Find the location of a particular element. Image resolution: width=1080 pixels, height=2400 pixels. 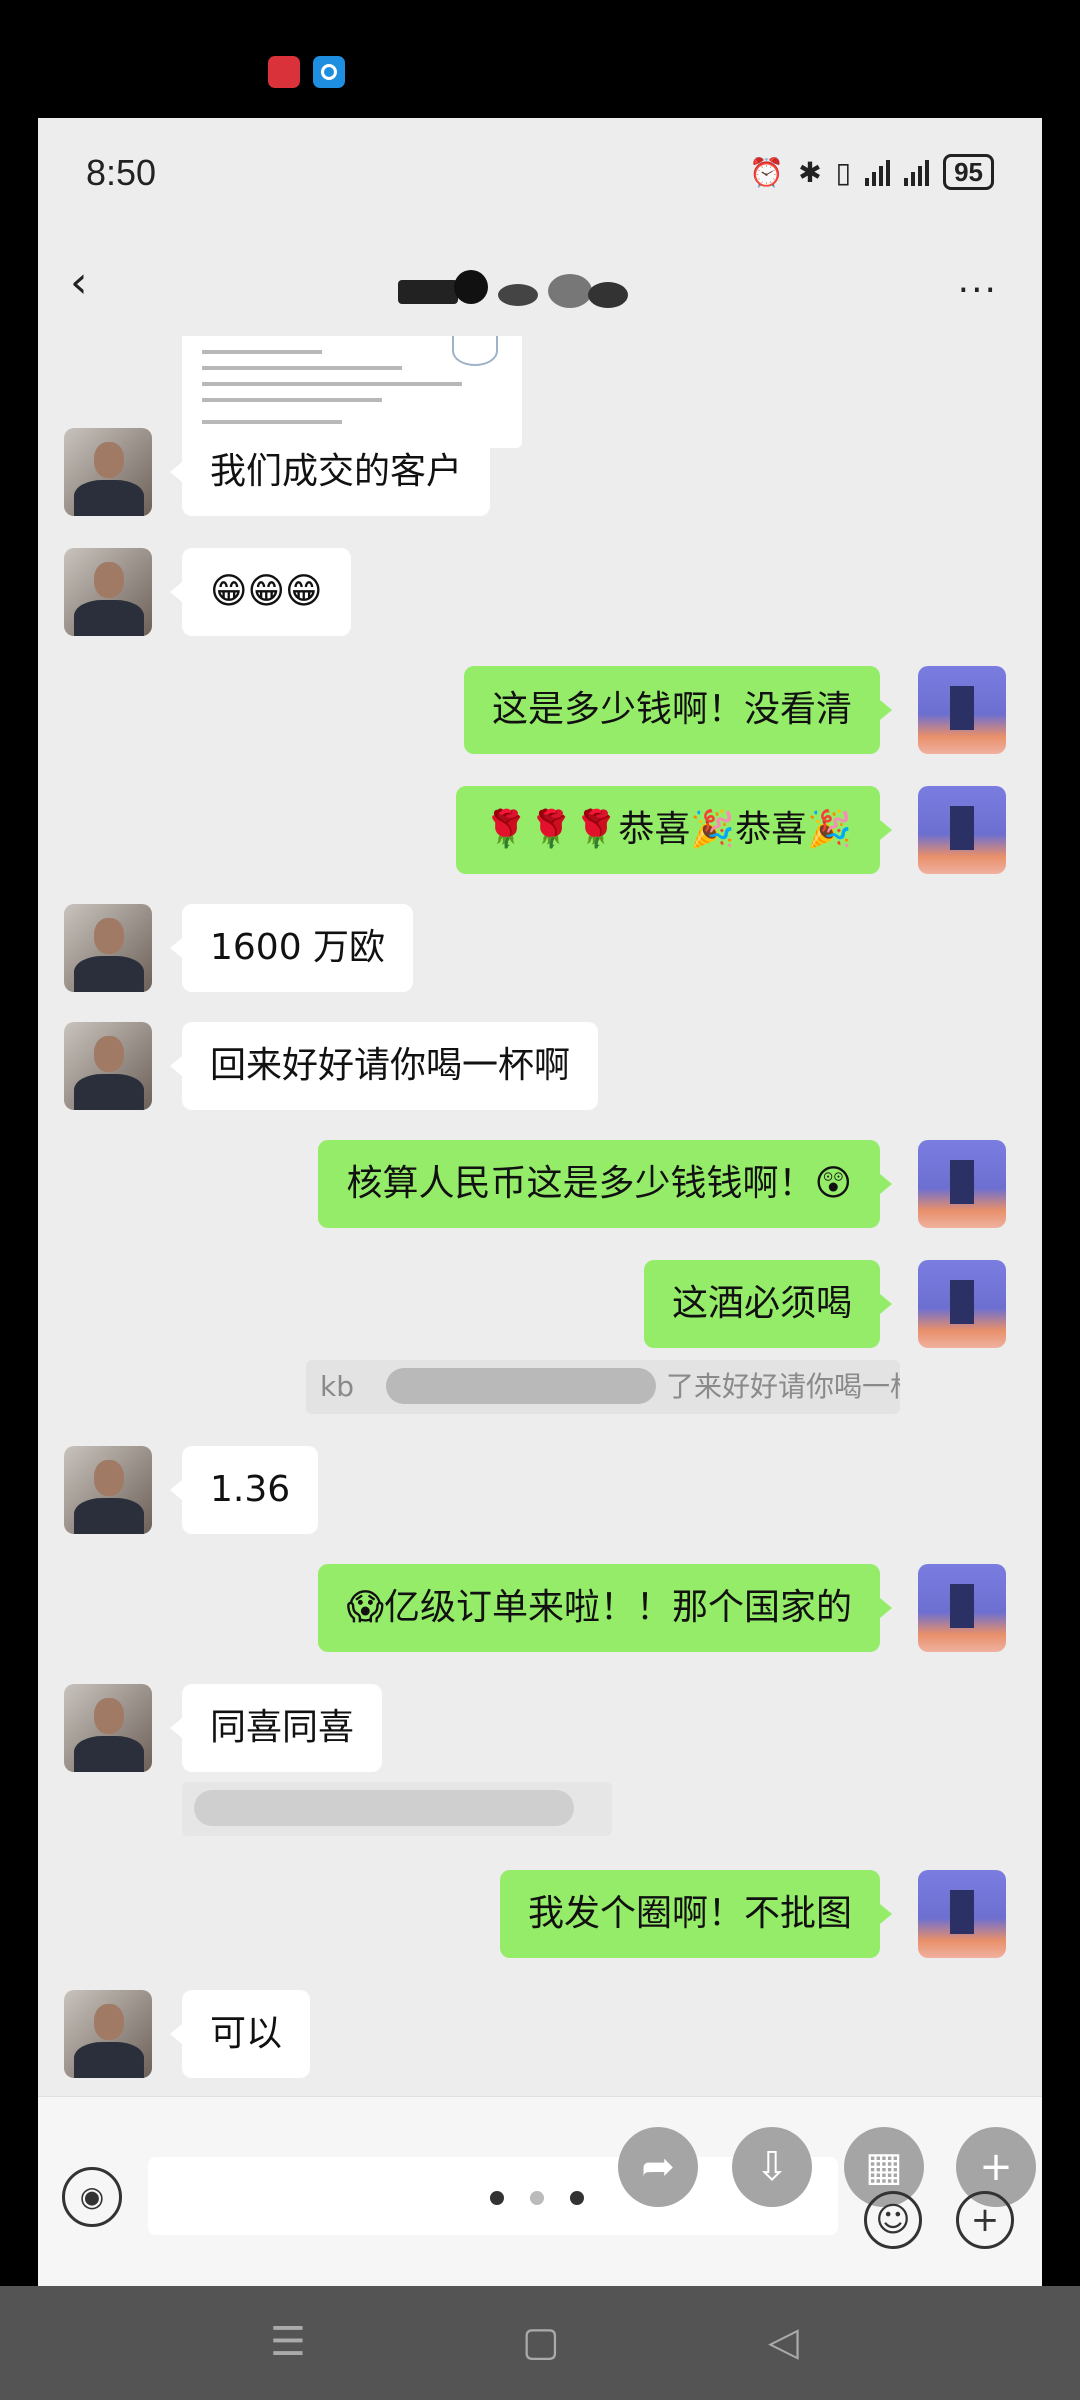

received-message: 回来好好请你喝一杯啊 is located at coordinates (384, 1066).